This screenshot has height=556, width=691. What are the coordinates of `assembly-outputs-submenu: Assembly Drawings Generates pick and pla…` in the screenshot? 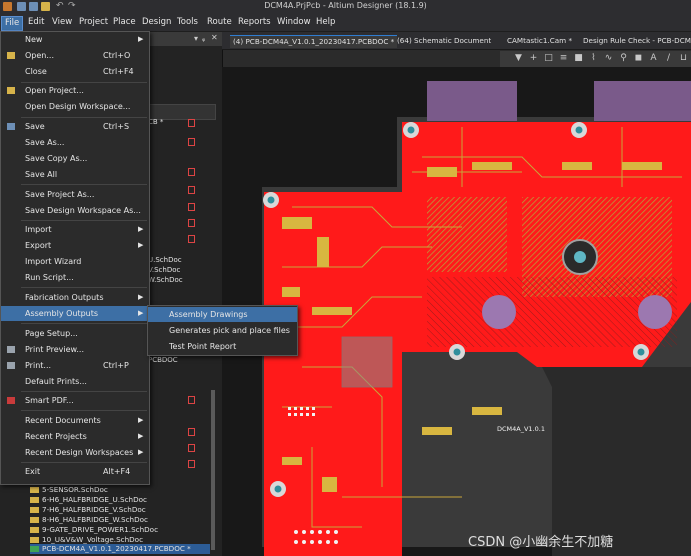 It's located at (222, 330).